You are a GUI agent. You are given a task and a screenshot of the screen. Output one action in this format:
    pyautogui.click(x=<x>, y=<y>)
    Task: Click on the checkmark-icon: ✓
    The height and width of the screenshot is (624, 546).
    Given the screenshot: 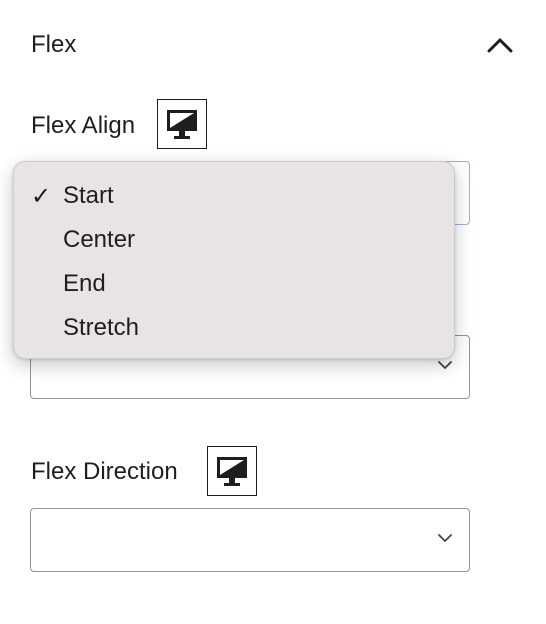 What is the action you would take?
    pyautogui.click(x=41, y=196)
    